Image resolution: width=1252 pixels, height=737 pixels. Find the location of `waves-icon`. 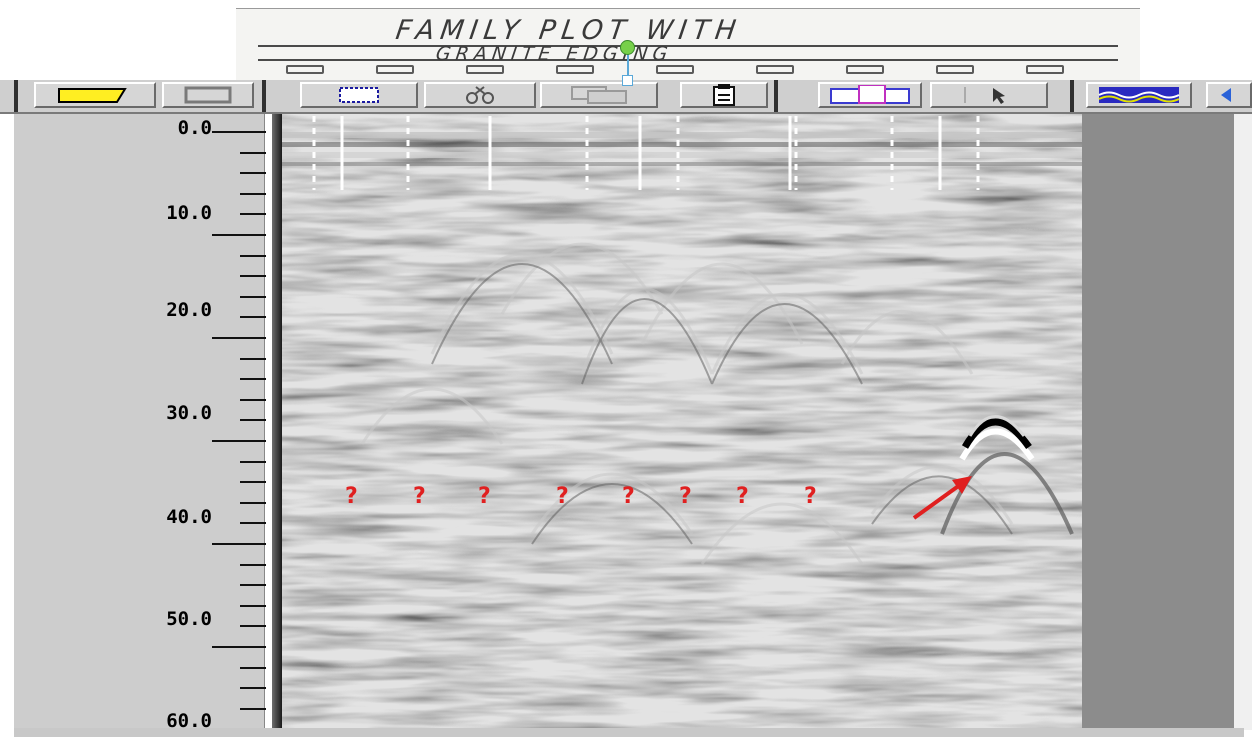

waves-icon is located at coordinates (1139, 95).